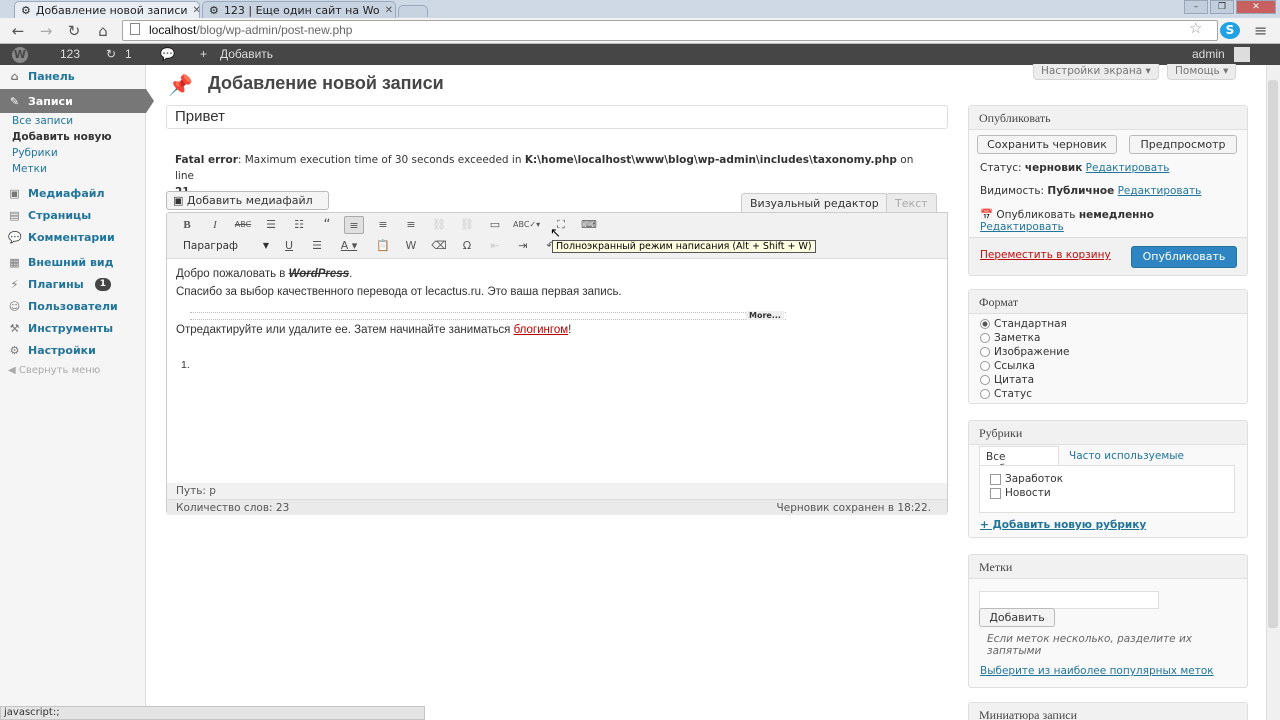 This screenshot has width=1280, height=720. I want to click on sidebar-item-pages: ▤ Страницы, so click(73, 215).